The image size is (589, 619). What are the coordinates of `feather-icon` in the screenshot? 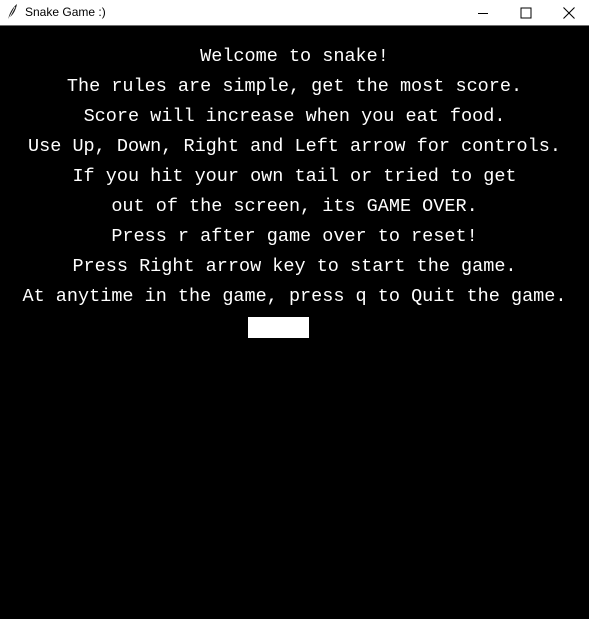 It's located at (12, 12).